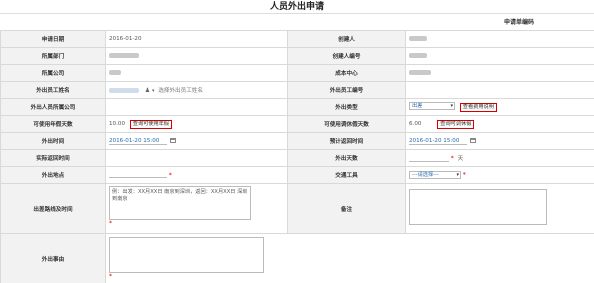 The height and width of the screenshot is (283, 594). Describe the element at coordinates (432, 106) in the screenshot. I see `out-type-select: 出差 ▾` at that location.